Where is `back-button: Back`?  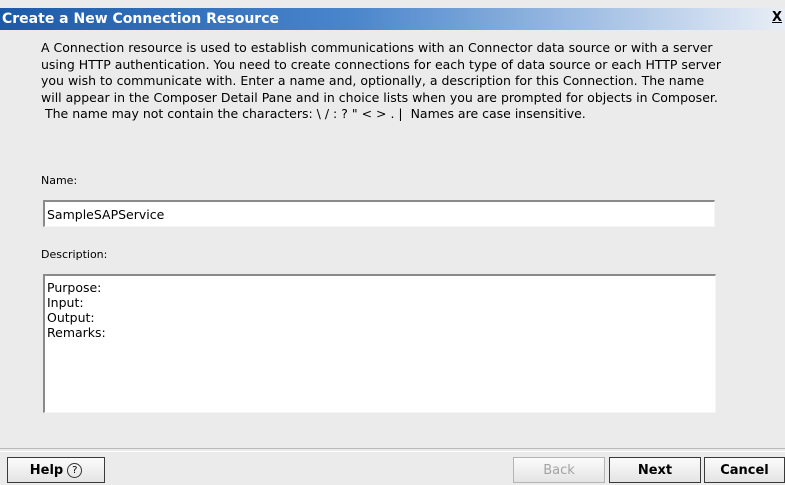
back-button: Back is located at coordinates (559, 470).